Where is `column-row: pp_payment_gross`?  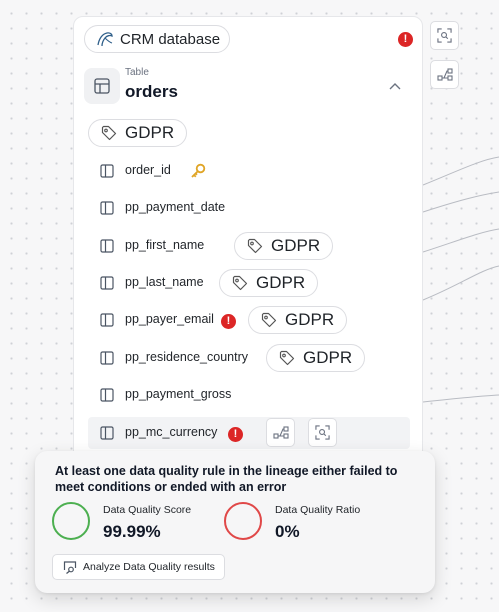 column-row: pp_payment_gross is located at coordinates (249, 395).